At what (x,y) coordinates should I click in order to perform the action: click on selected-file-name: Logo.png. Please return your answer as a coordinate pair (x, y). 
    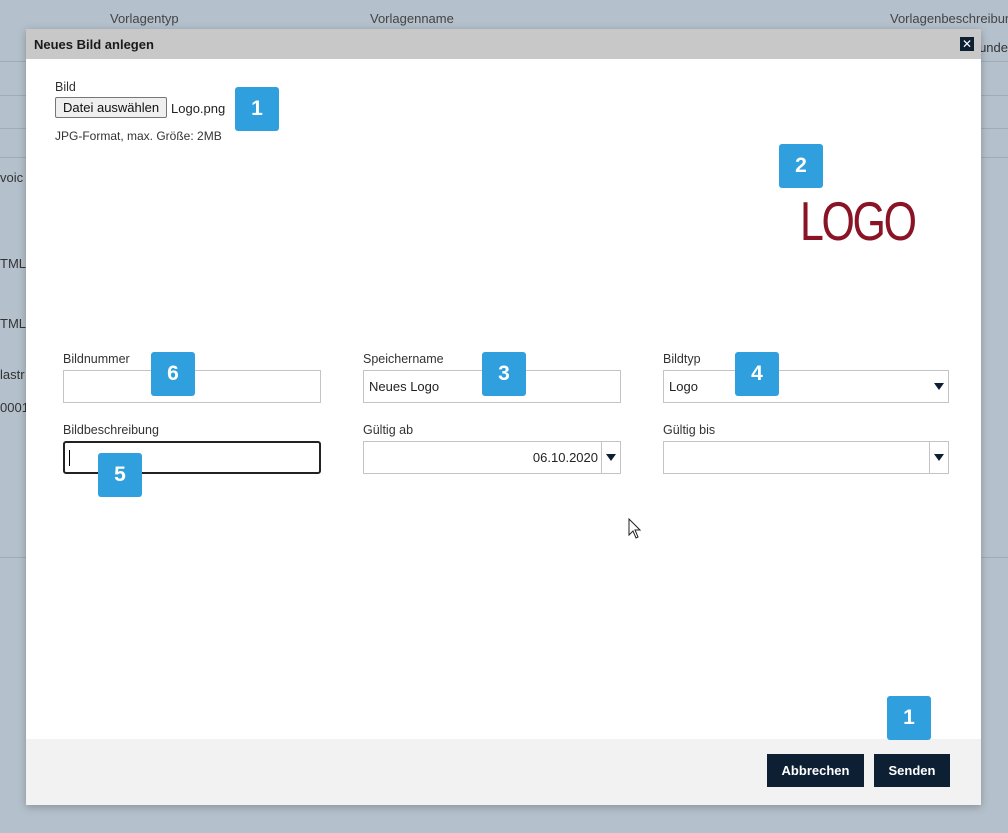
    Looking at the image, I should click on (198, 108).